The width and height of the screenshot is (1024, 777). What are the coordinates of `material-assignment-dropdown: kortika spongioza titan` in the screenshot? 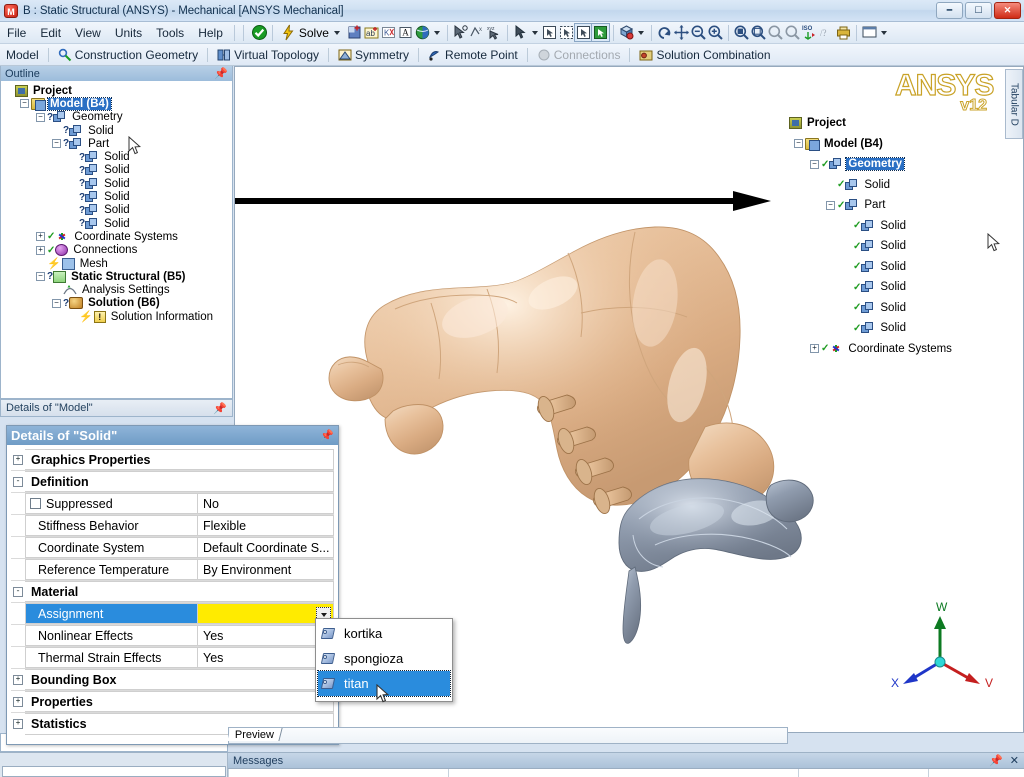 It's located at (384, 660).